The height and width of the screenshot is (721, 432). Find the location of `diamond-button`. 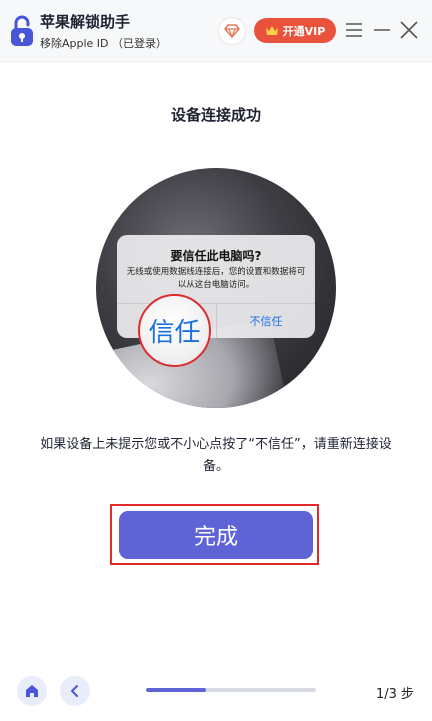

diamond-button is located at coordinates (232, 31).